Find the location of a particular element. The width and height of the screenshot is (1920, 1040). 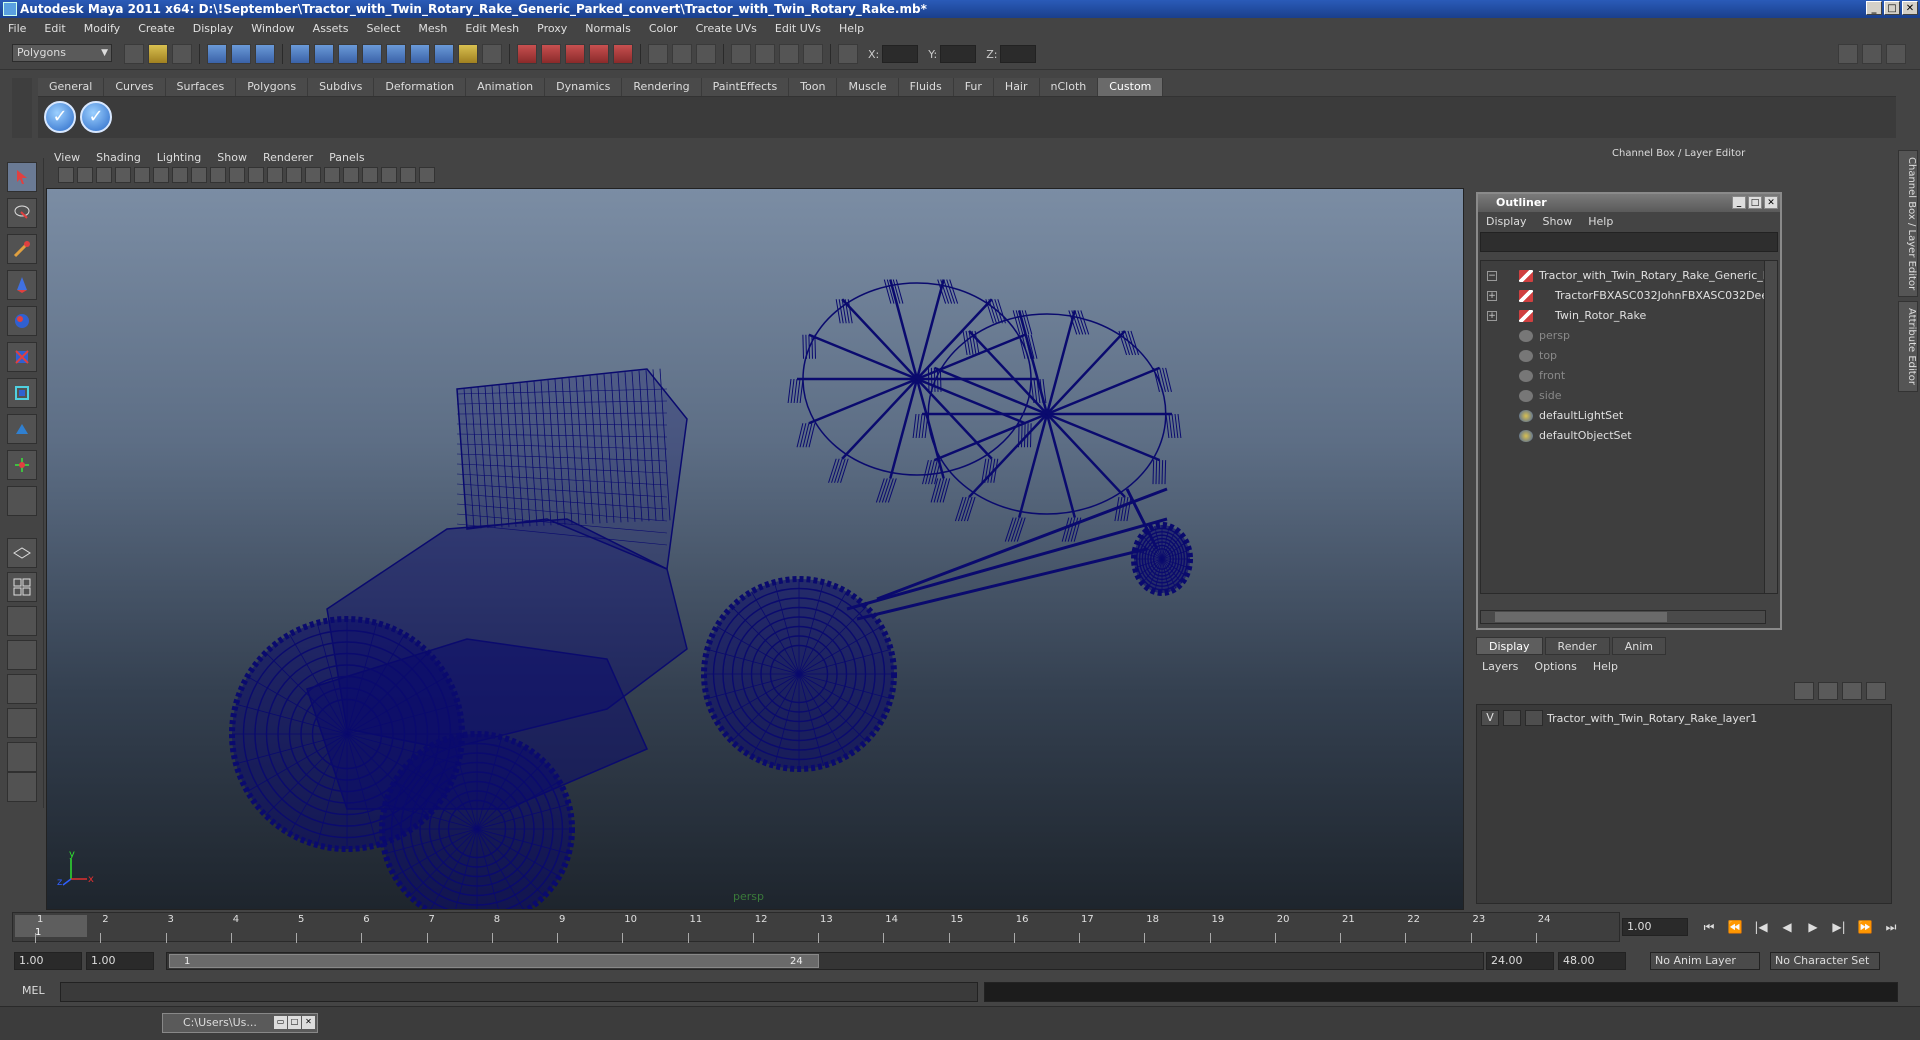

render-view-icon is located at coordinates (551, 54).